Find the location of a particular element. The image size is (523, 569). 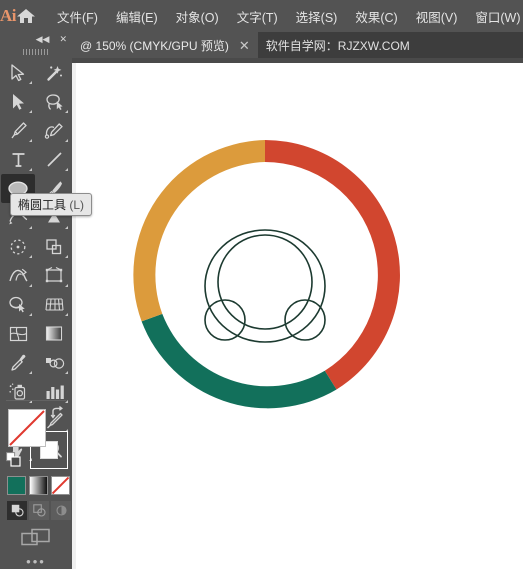

tool-selection is located at coordinates (18, 72).